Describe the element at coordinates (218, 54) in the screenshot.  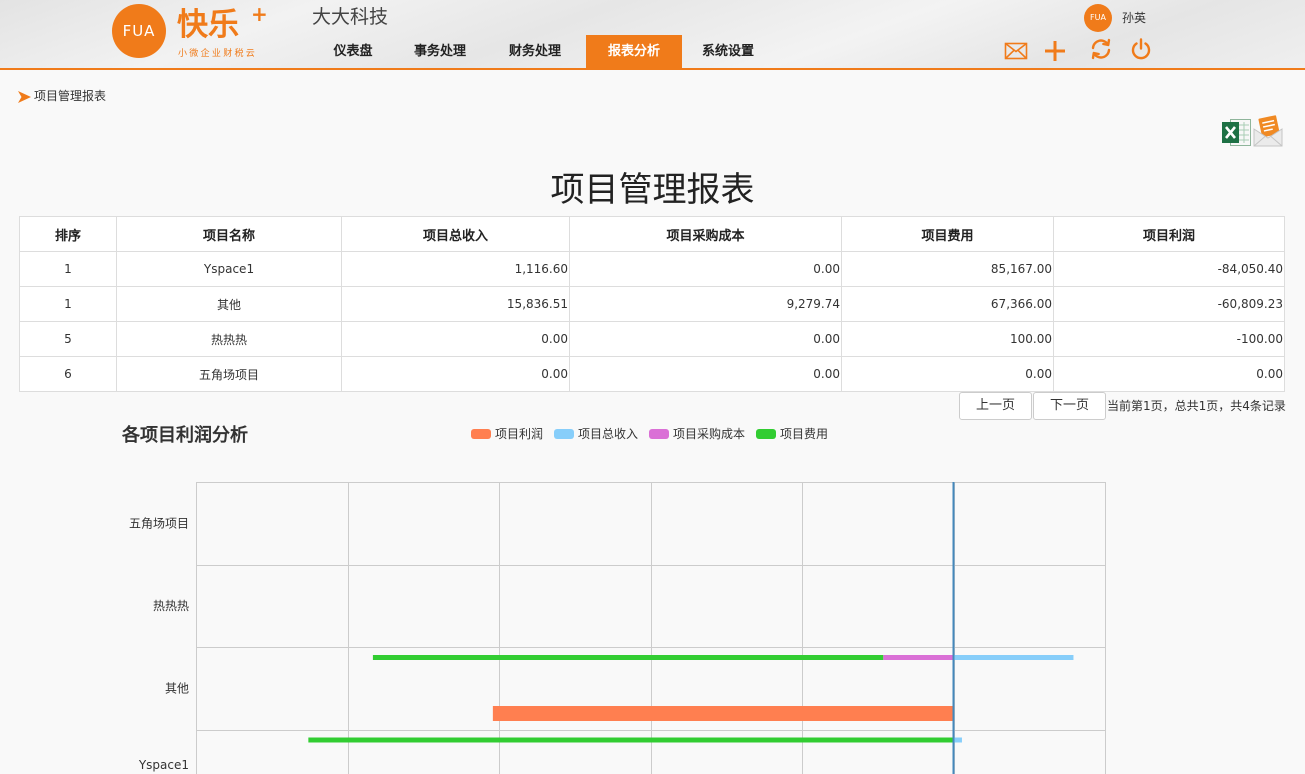
I see `brand-tagline: 小微企业财税云` at that location.